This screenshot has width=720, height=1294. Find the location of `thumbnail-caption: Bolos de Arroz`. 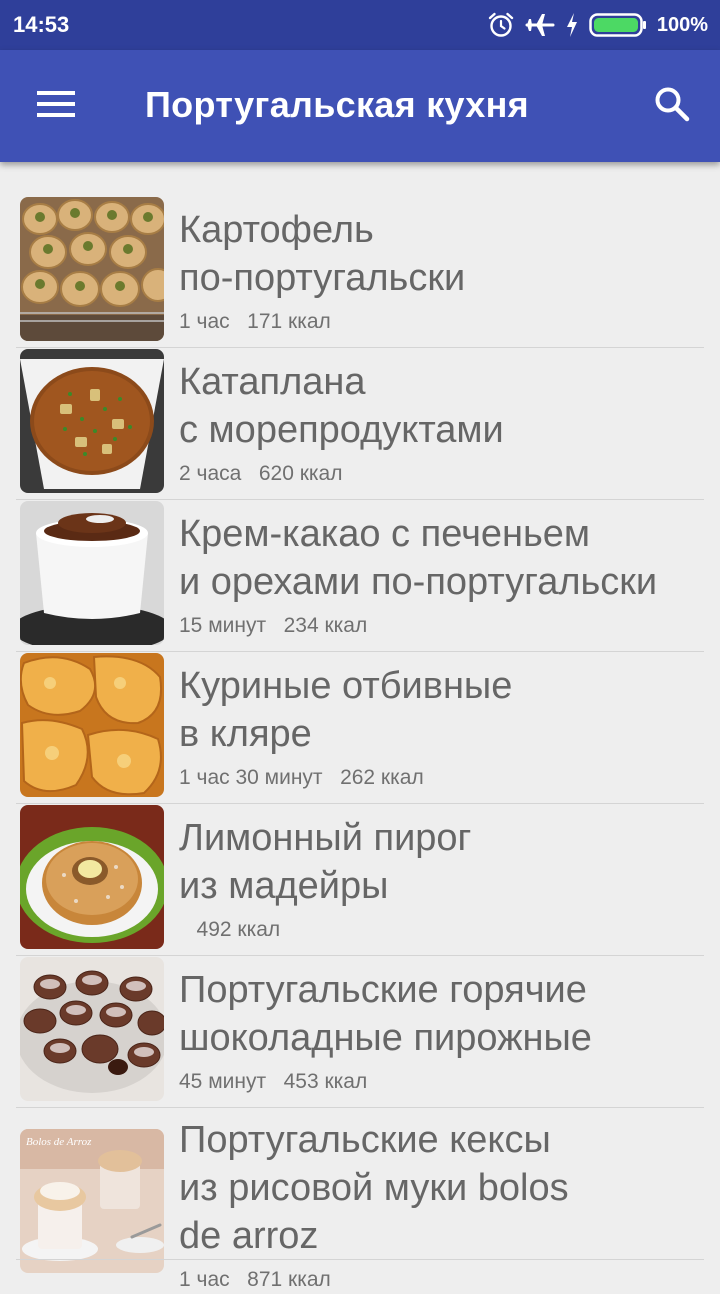

thumbnail-caption: Bolos de Arroz is located at coordinates (59, 1142).